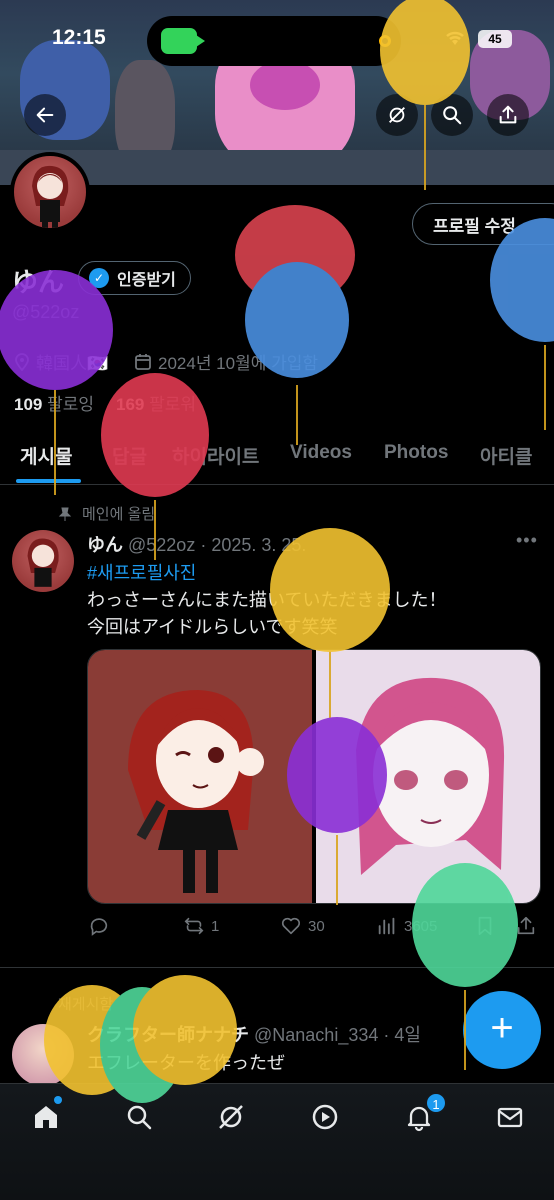  I want to click on notification-badge: 1, so click(436, 1103).